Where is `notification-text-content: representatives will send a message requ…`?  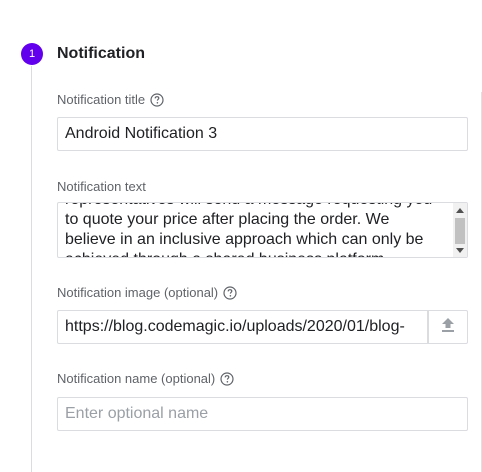
notification-text-content: representatives will send a message requ… is located at coordinates (259, 230).